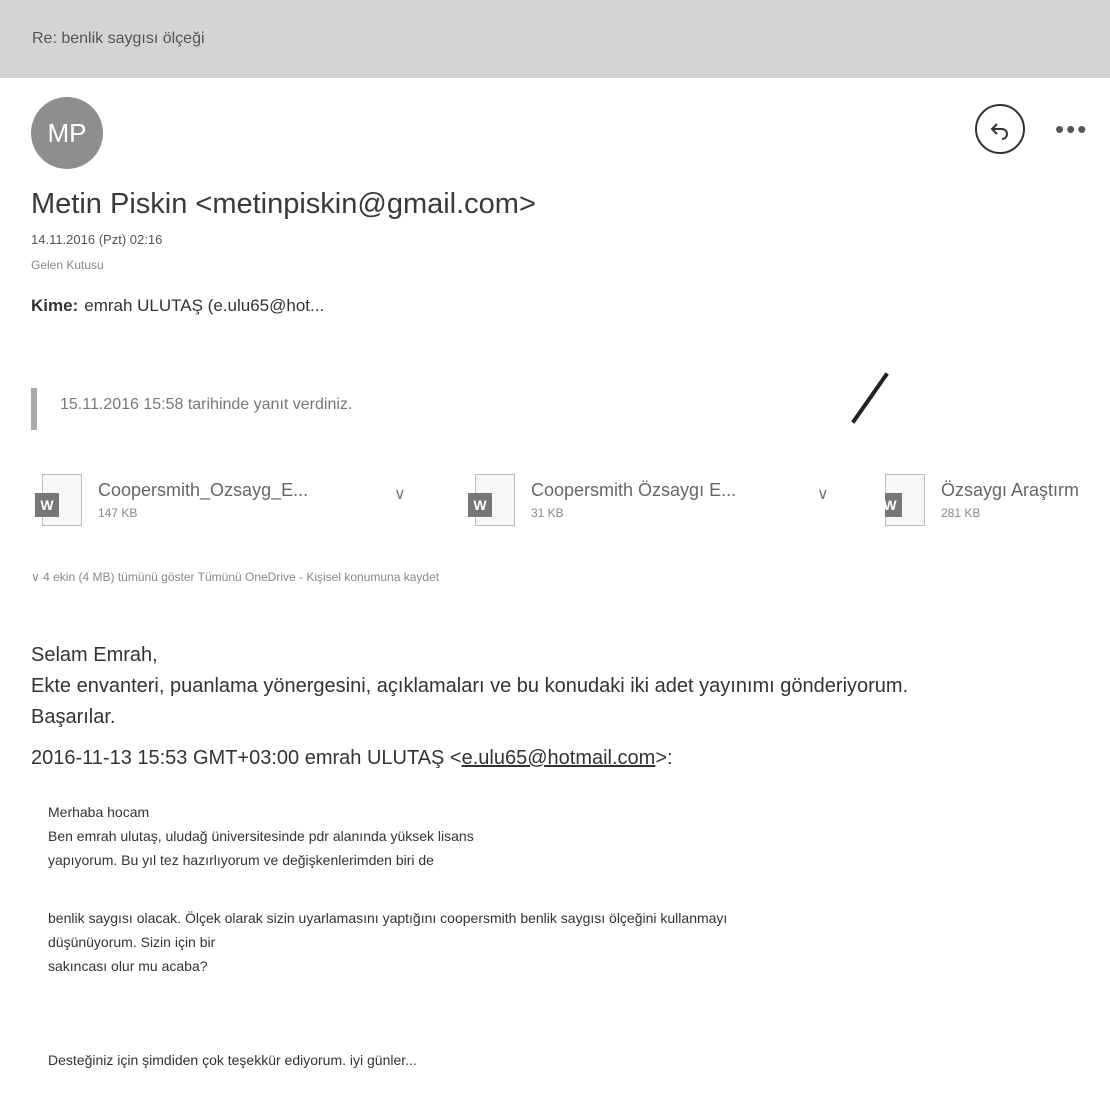 This screenshot has height=1097, width=1110. I want to click on sent-date: 14.11.2016 (Pzt) 02:16, so click(97, 239).